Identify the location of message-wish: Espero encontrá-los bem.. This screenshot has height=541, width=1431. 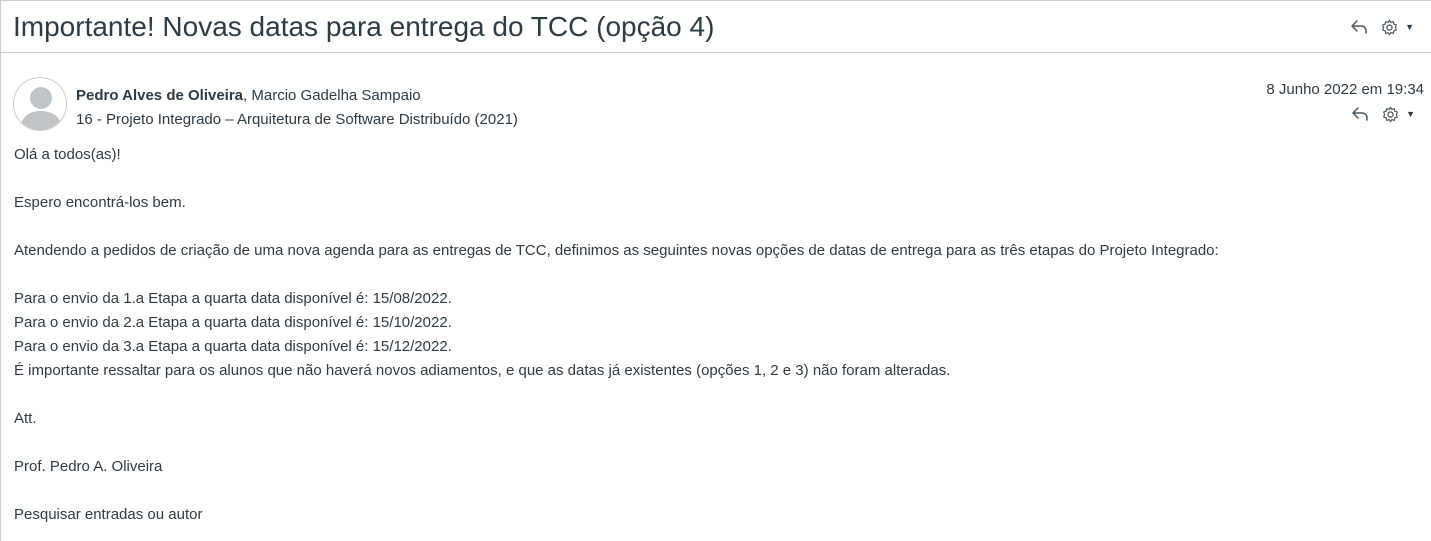
(100, 202).